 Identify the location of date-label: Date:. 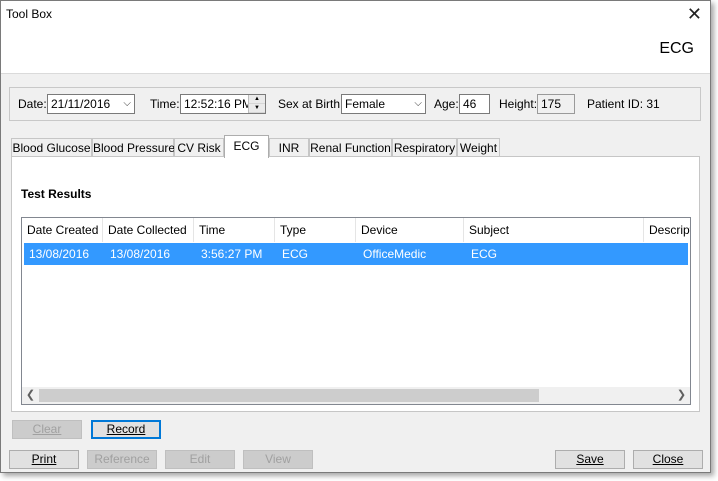
(32, 104).